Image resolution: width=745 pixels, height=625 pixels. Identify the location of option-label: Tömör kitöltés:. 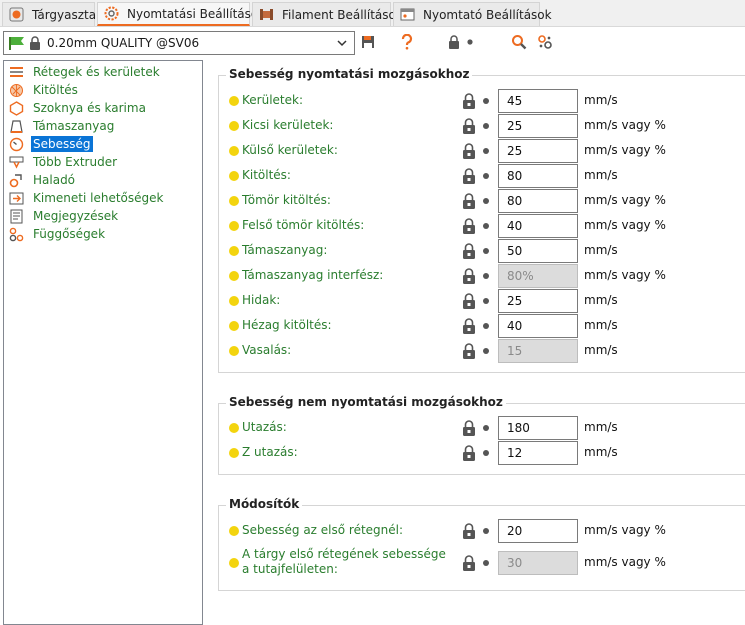
(286, 200).